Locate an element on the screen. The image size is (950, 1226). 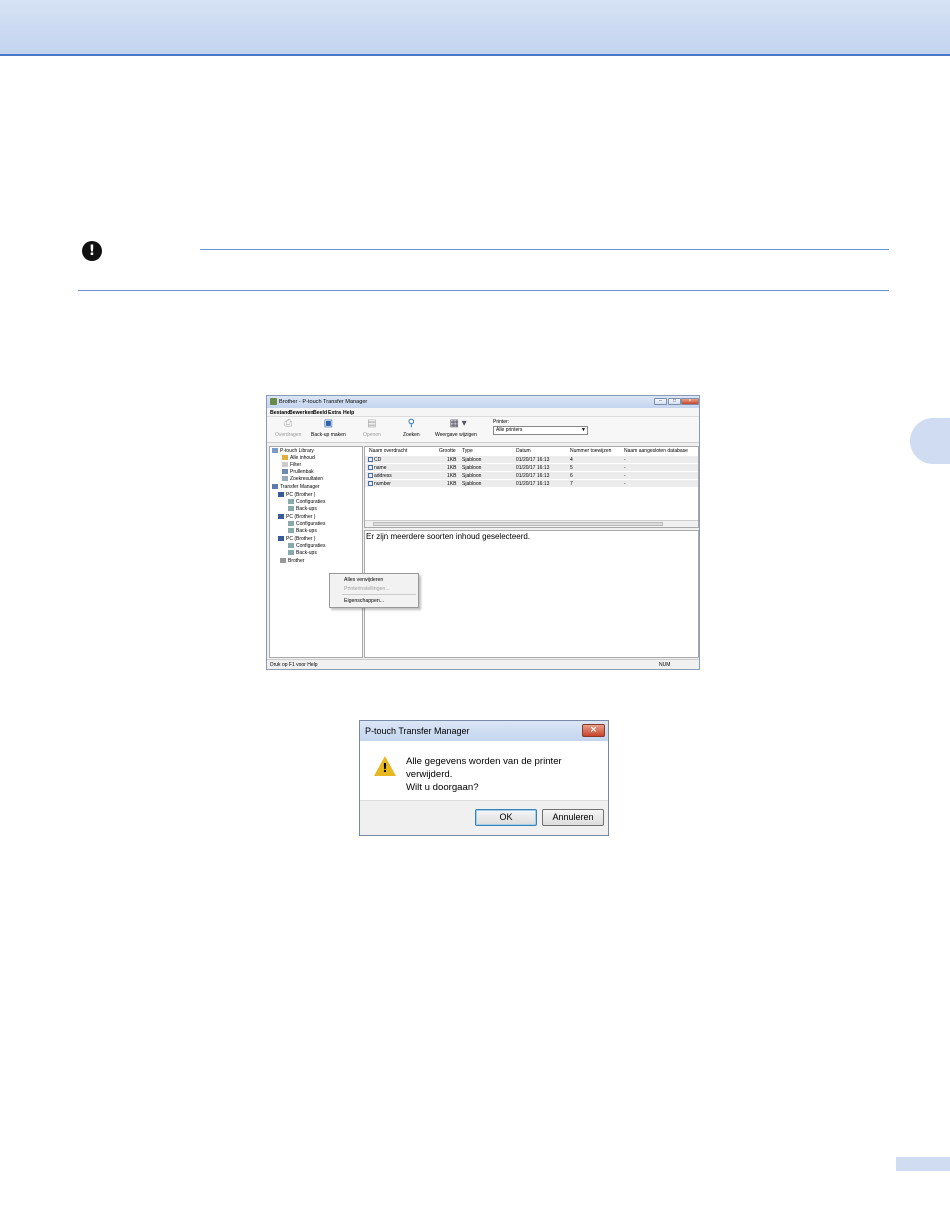
transfer-button: ⎙ Overdragen is located at coordinates (288, 428).